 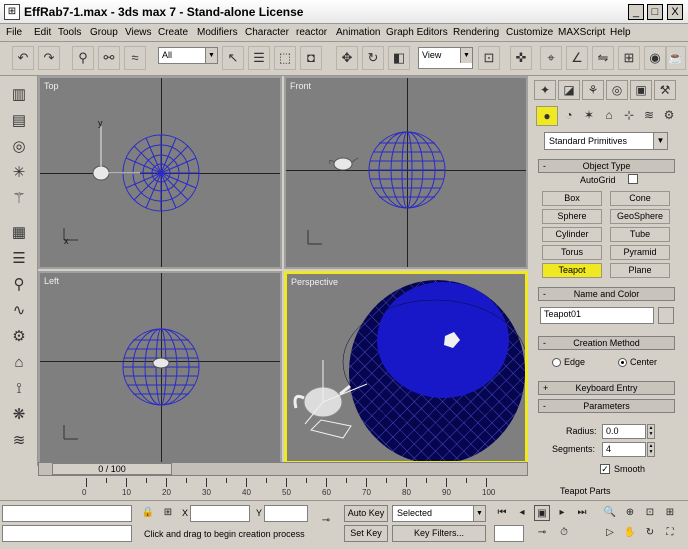 What do you see at coordinates (669, 116) in the screenshot?
I see `systems-category-icon: ⚙` at bounding box center [669, 116].